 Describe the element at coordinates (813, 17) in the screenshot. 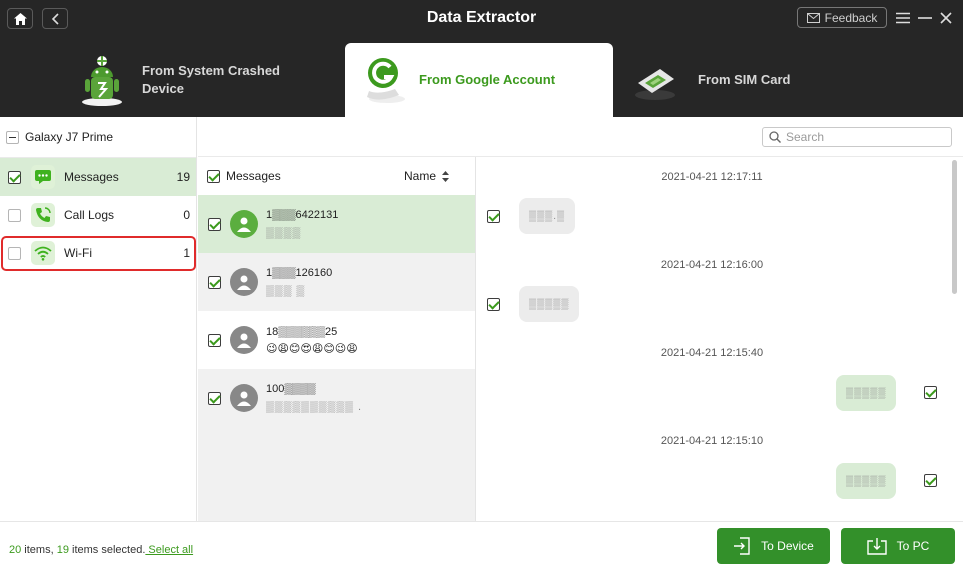

I see `mail-icon` at that location.